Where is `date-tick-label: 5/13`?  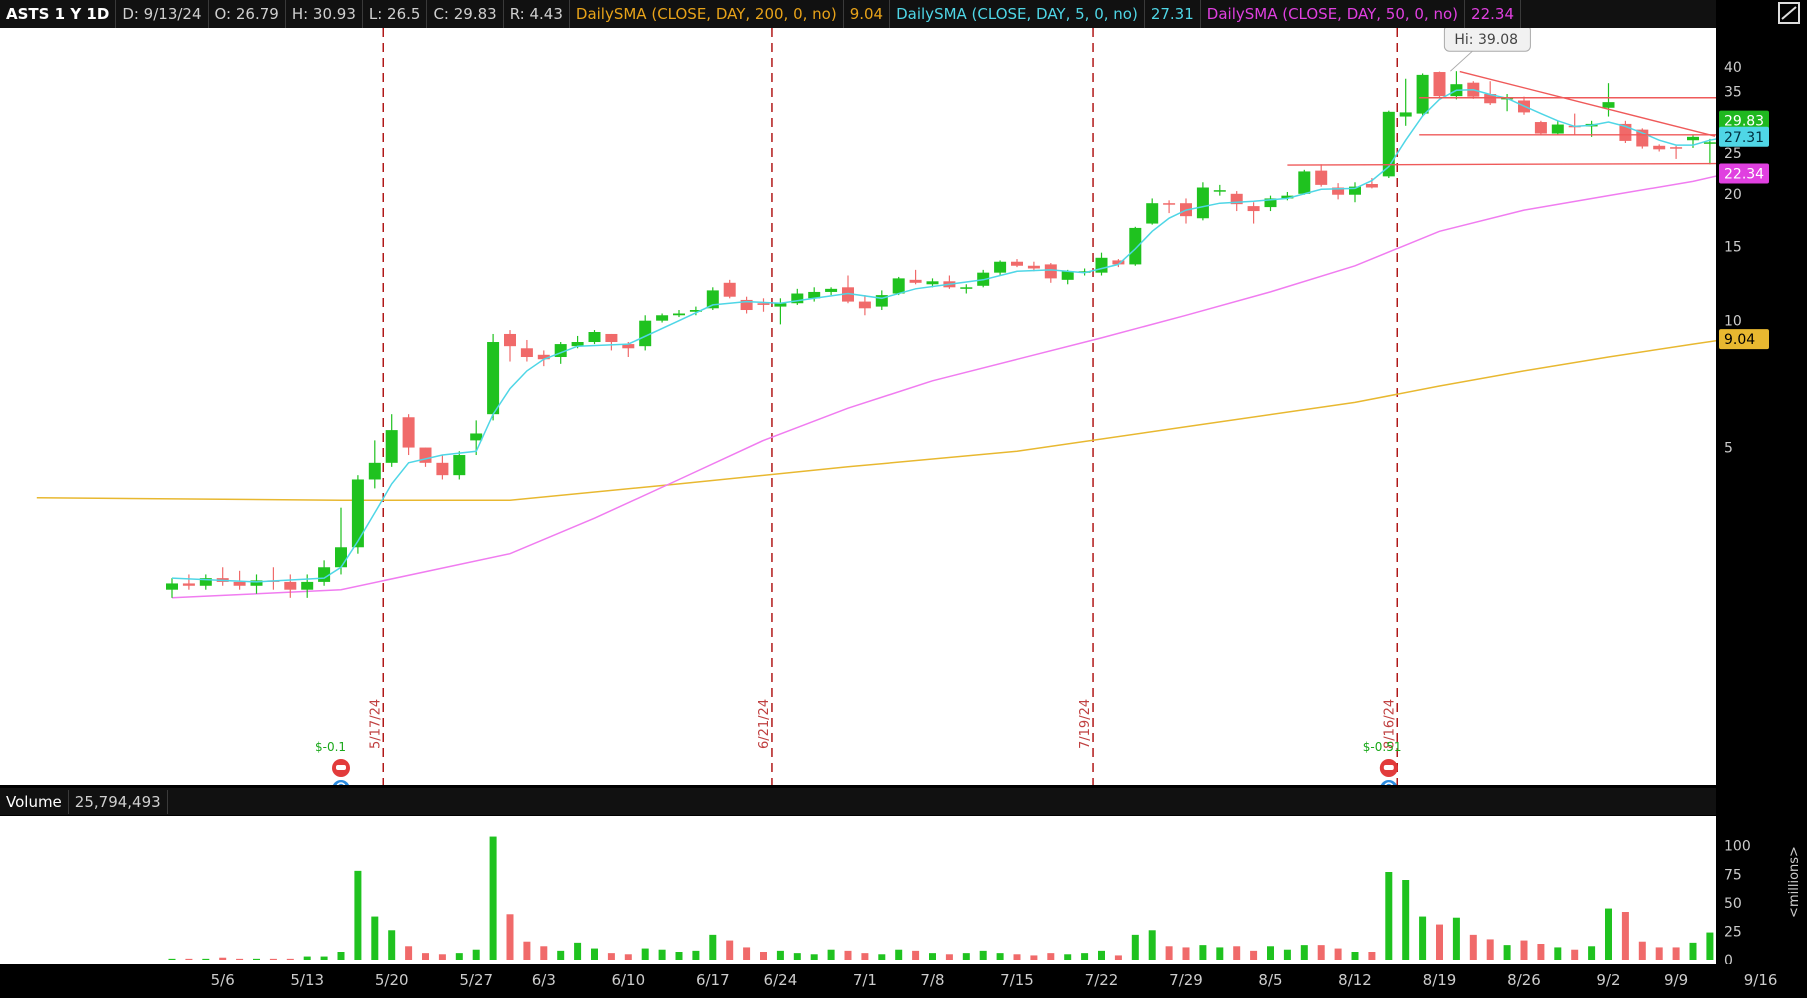
date-tick-label: 5/13 is located at coordinates (307, 980).